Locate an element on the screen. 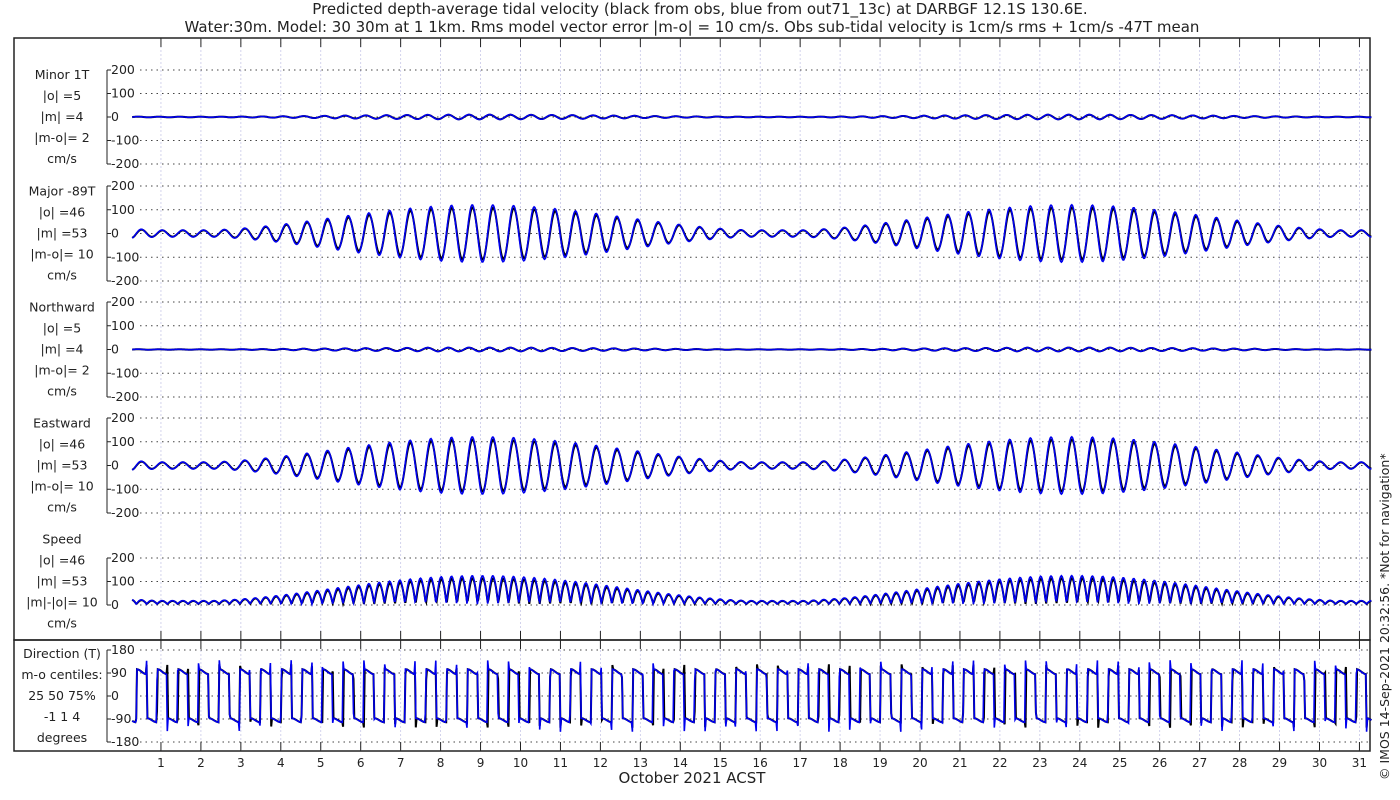 Image resolution: width=1400 pixels, height=800 pixels. panel-label: degrees is located at coordinates (62, 737).